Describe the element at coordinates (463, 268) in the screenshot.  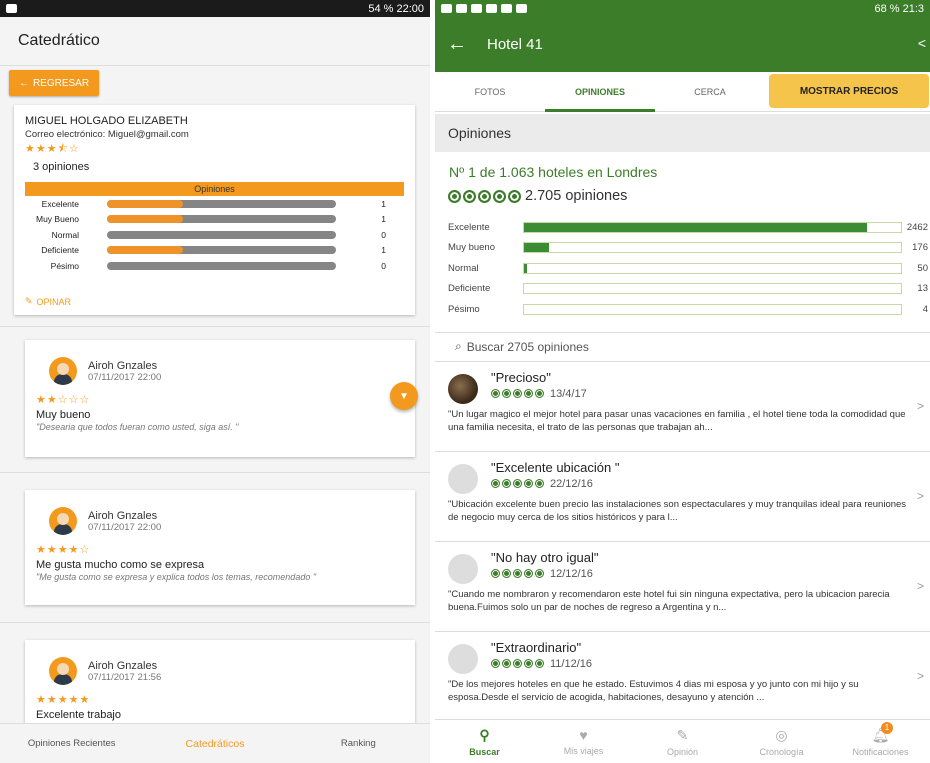
I see `breakdown-label: Normal` at that location.